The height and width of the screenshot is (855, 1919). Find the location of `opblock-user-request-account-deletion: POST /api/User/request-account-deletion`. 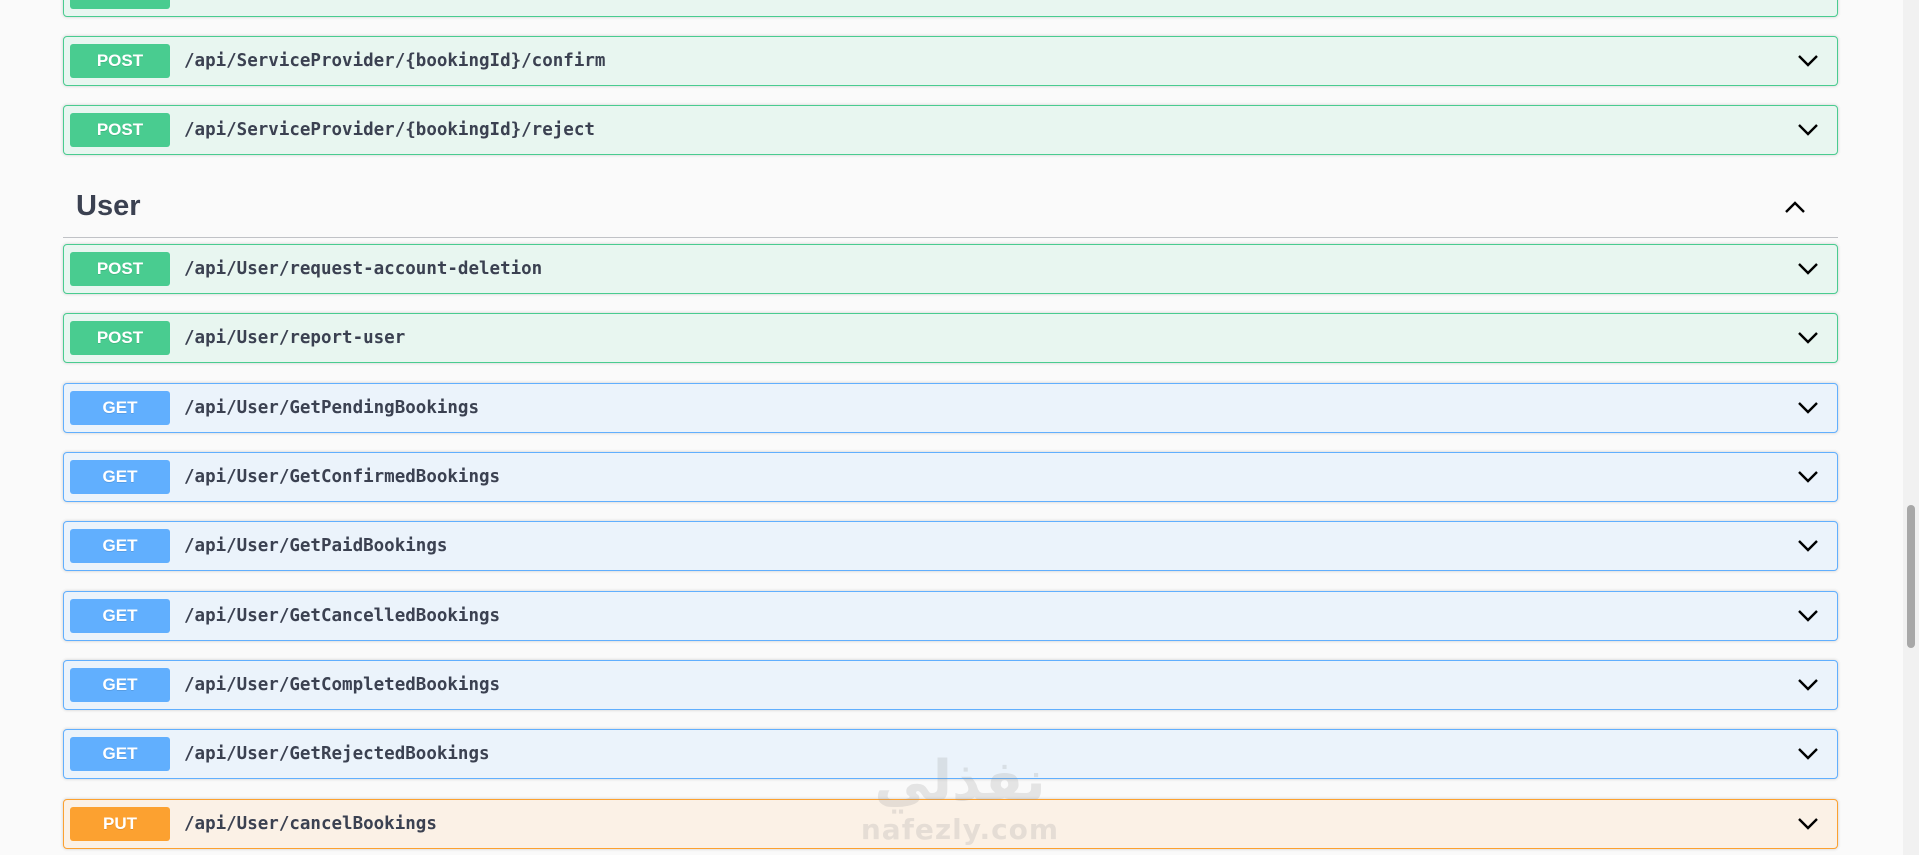

opblock-user-request-account-deletion: POST /api/User/request-account-deletion is located at coordinates (950, 269).